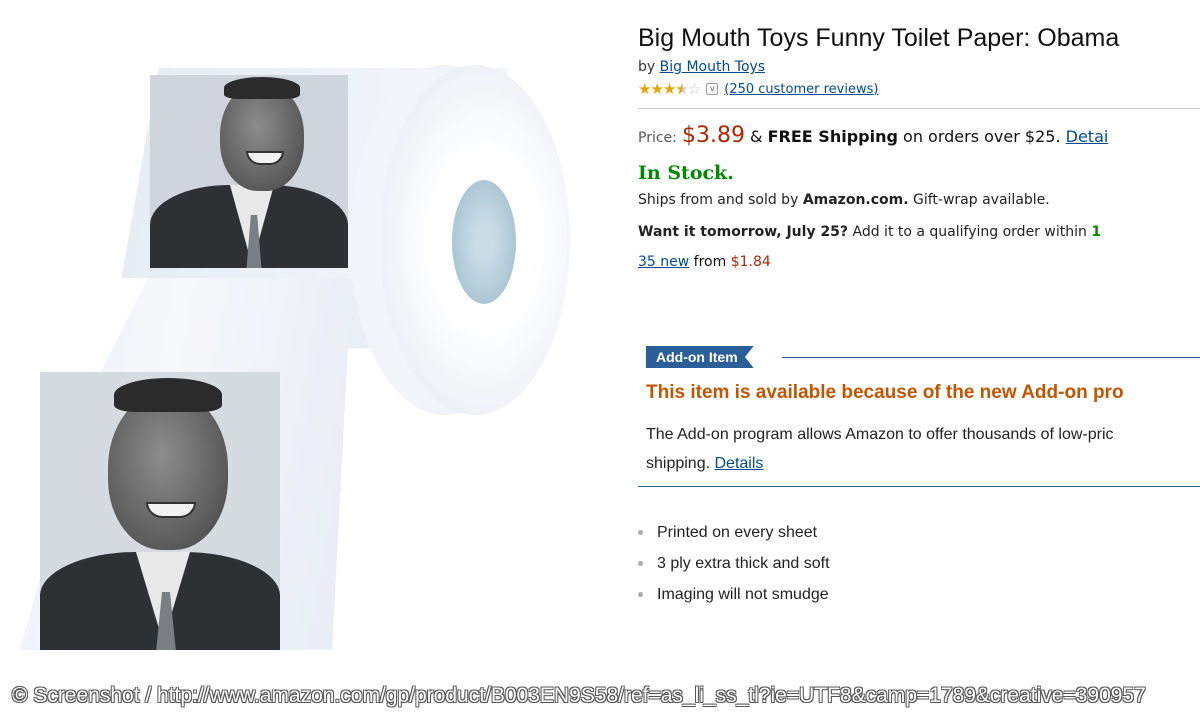  What do you see at coordinates (712, 89) in the screenshot?
I see `chevron-down-icon: v` at bounding box center [712, 89].